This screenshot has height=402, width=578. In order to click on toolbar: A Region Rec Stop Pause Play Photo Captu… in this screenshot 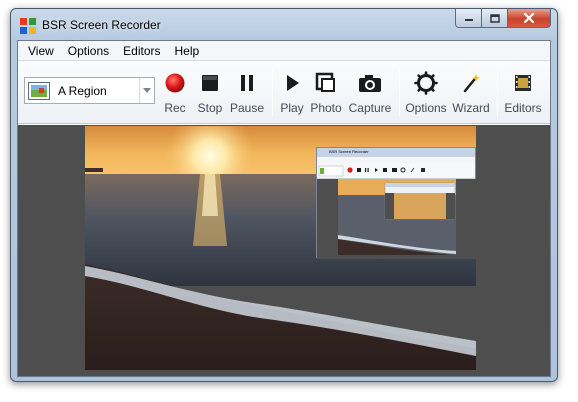, I will do `click(284, 93)`.